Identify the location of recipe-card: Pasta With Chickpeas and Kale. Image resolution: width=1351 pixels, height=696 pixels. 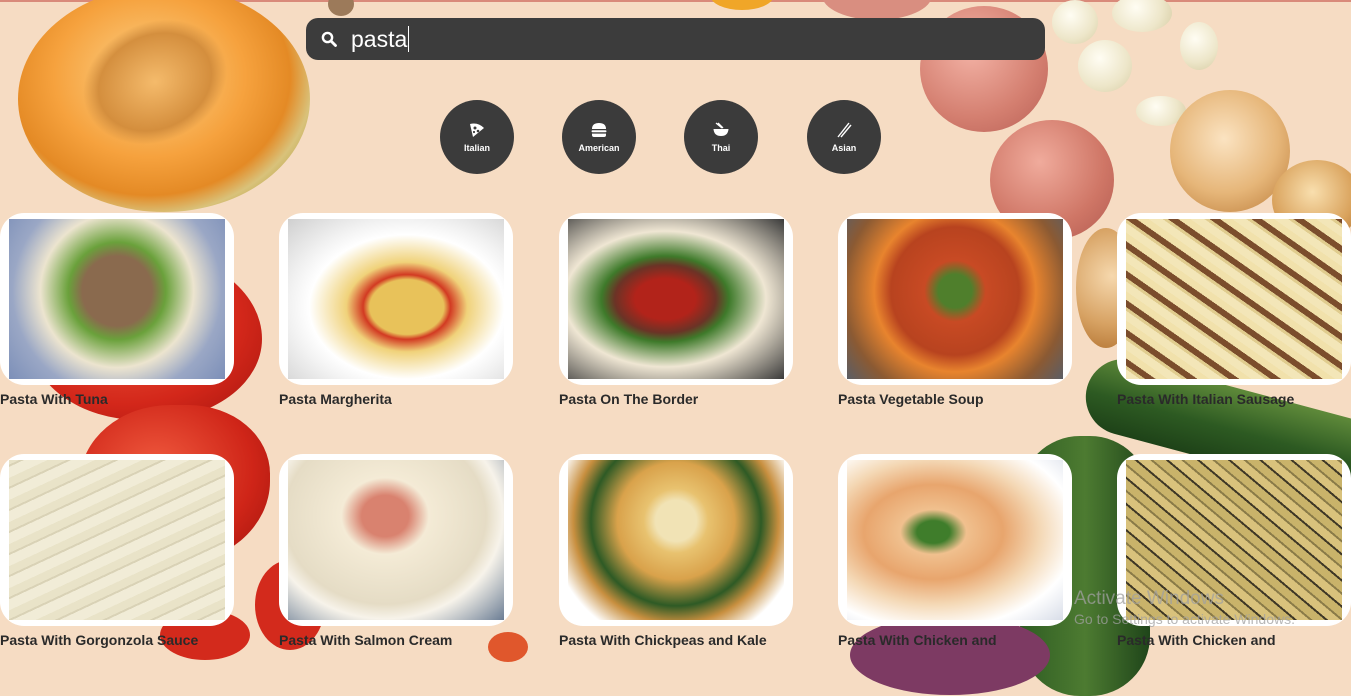
(676, 551).